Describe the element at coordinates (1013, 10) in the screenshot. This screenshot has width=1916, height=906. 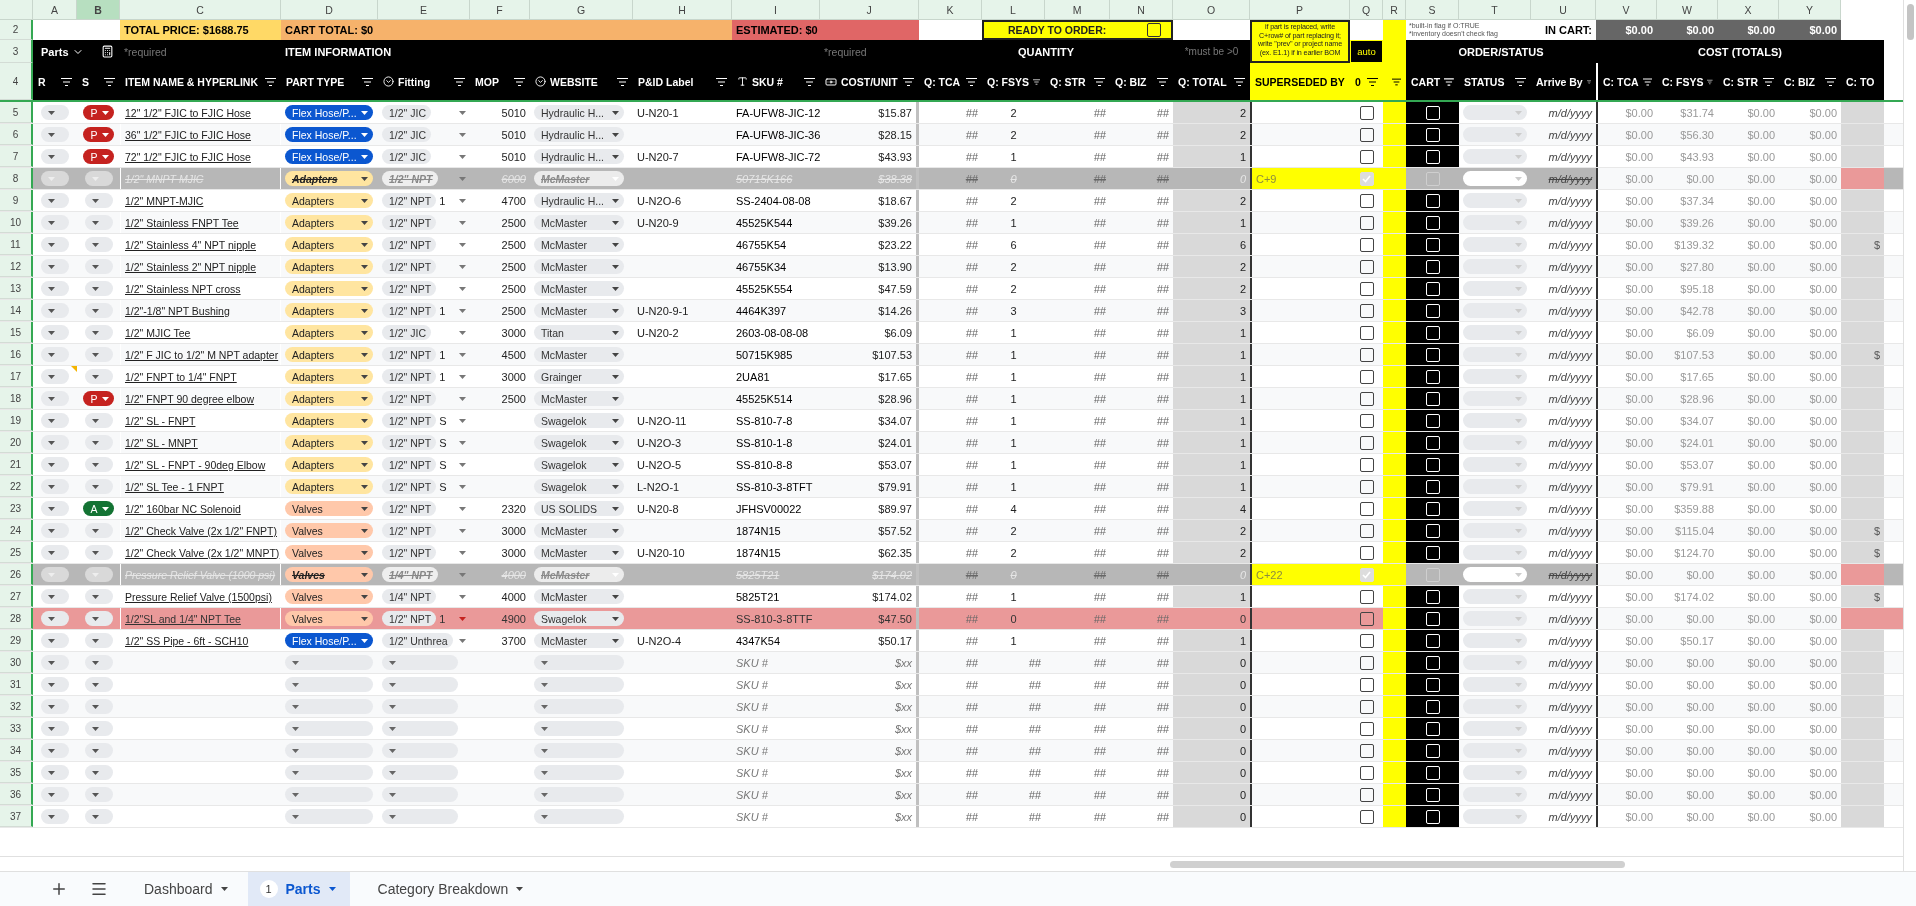
I see `column-letter: L` at that location.